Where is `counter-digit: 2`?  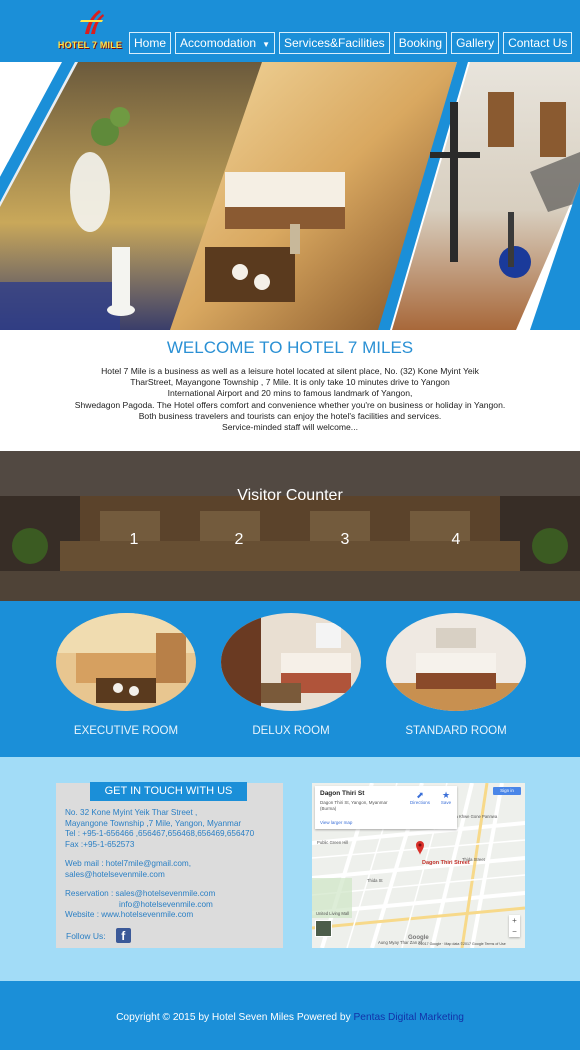
counter-digit: 2 is located at coordinates (239, 539).